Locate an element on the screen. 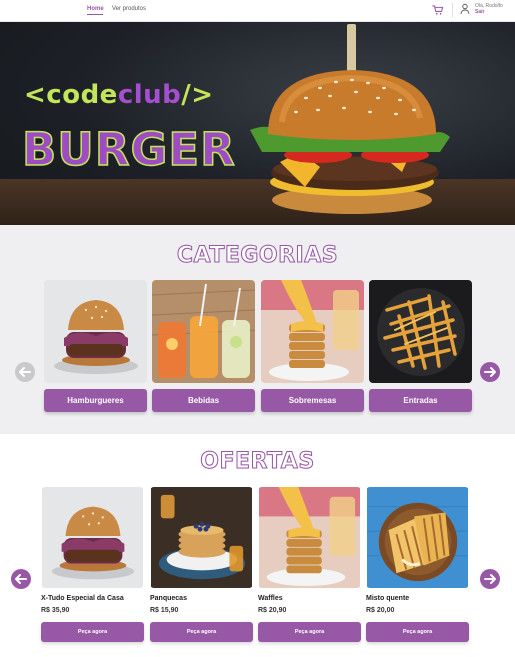  offer-price: R$ 35,90 is located at coordinates (55, 610).